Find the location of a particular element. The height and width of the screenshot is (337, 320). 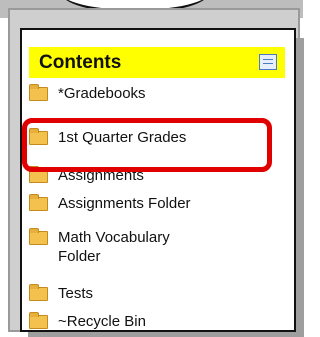

folder-item-gradebooks: *Gradebooks is located at coordinates (87, 93).